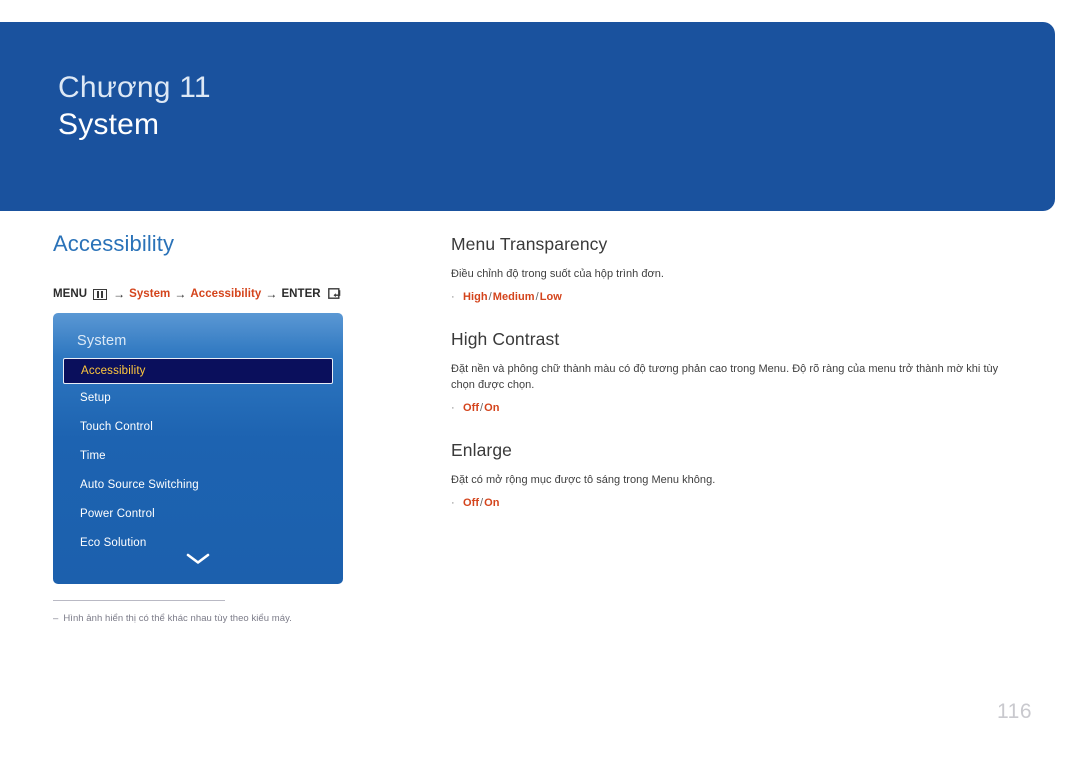  I want to click on chevron-down-icon, so click(198, 558).